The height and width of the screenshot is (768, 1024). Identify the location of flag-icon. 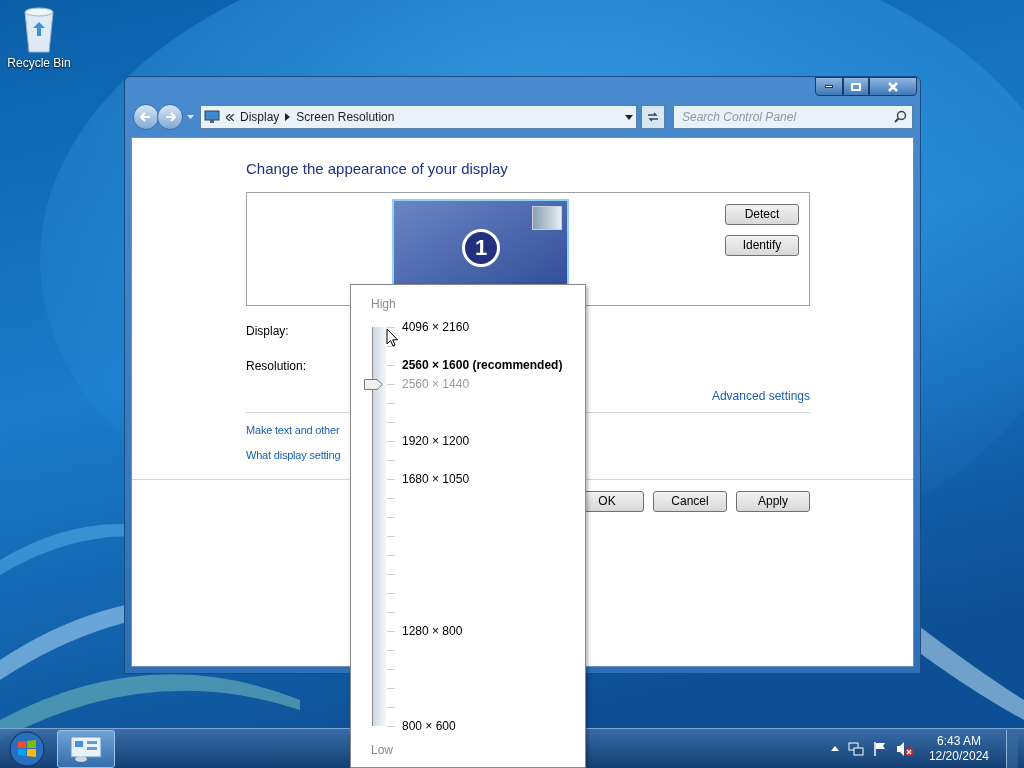
(879, 748).